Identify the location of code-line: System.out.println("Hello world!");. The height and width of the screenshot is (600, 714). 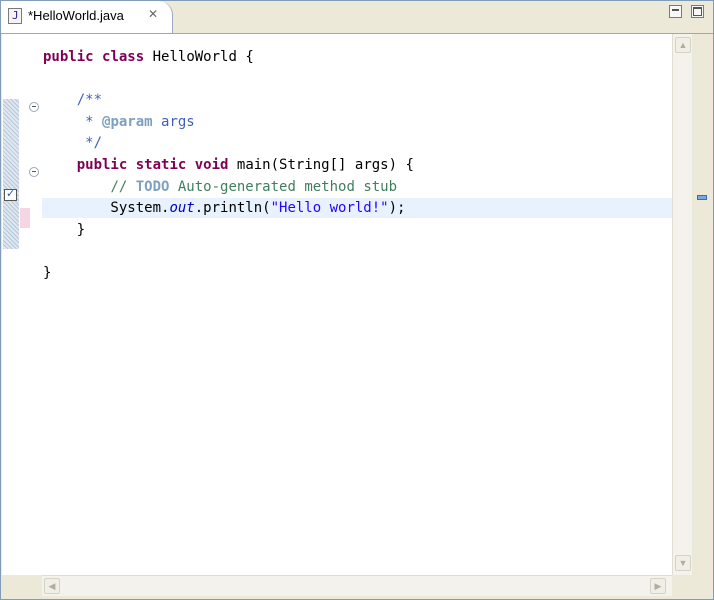
(357, 208).